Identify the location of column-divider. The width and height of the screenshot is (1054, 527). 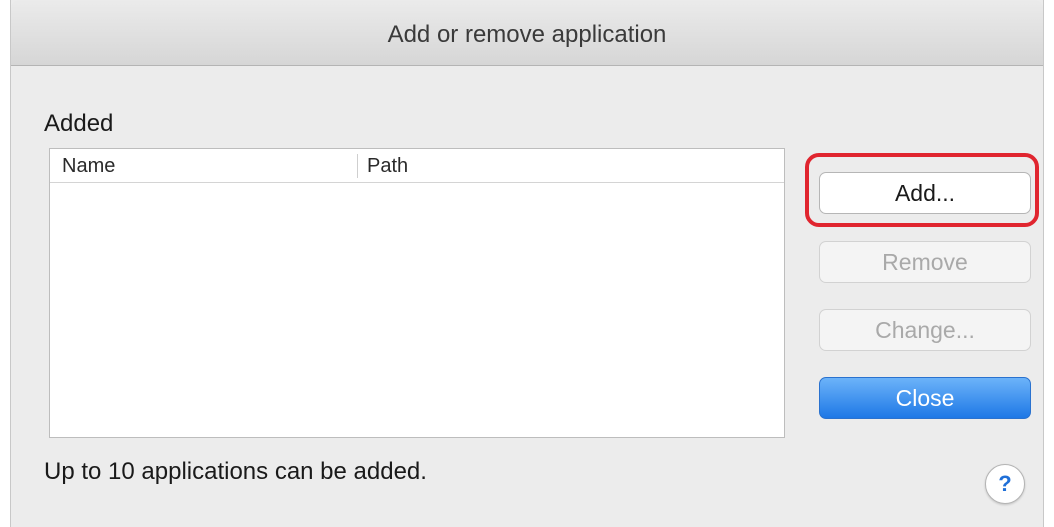
(357, 166).